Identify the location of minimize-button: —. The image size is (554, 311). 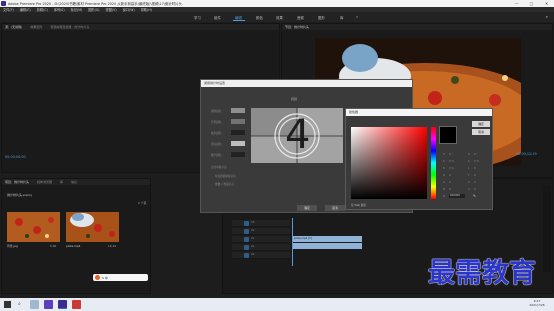
(516, 3).